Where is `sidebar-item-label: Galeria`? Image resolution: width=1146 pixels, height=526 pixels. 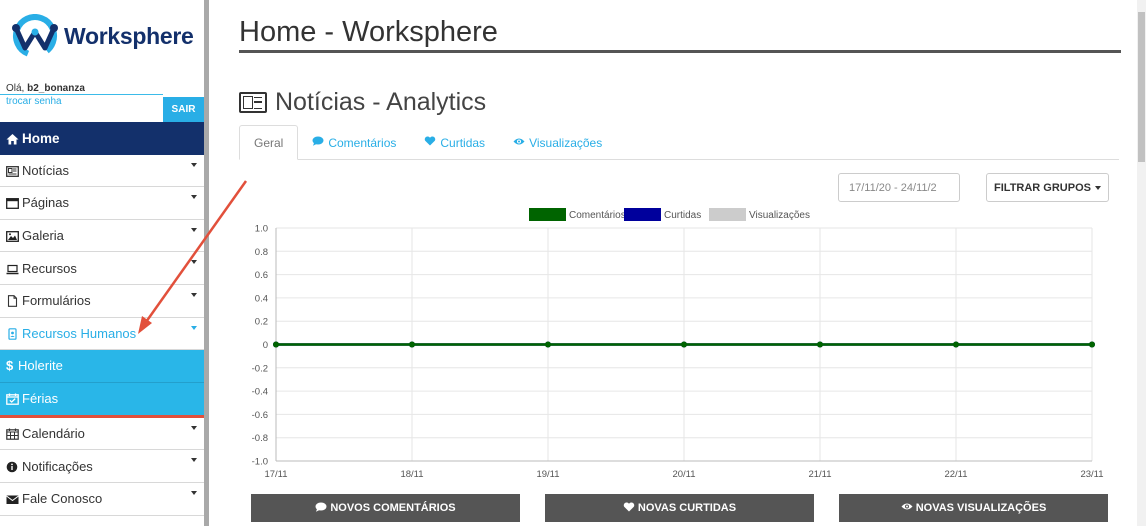 sidebar-item-label: Galeria is located at coordinates (43, 236).